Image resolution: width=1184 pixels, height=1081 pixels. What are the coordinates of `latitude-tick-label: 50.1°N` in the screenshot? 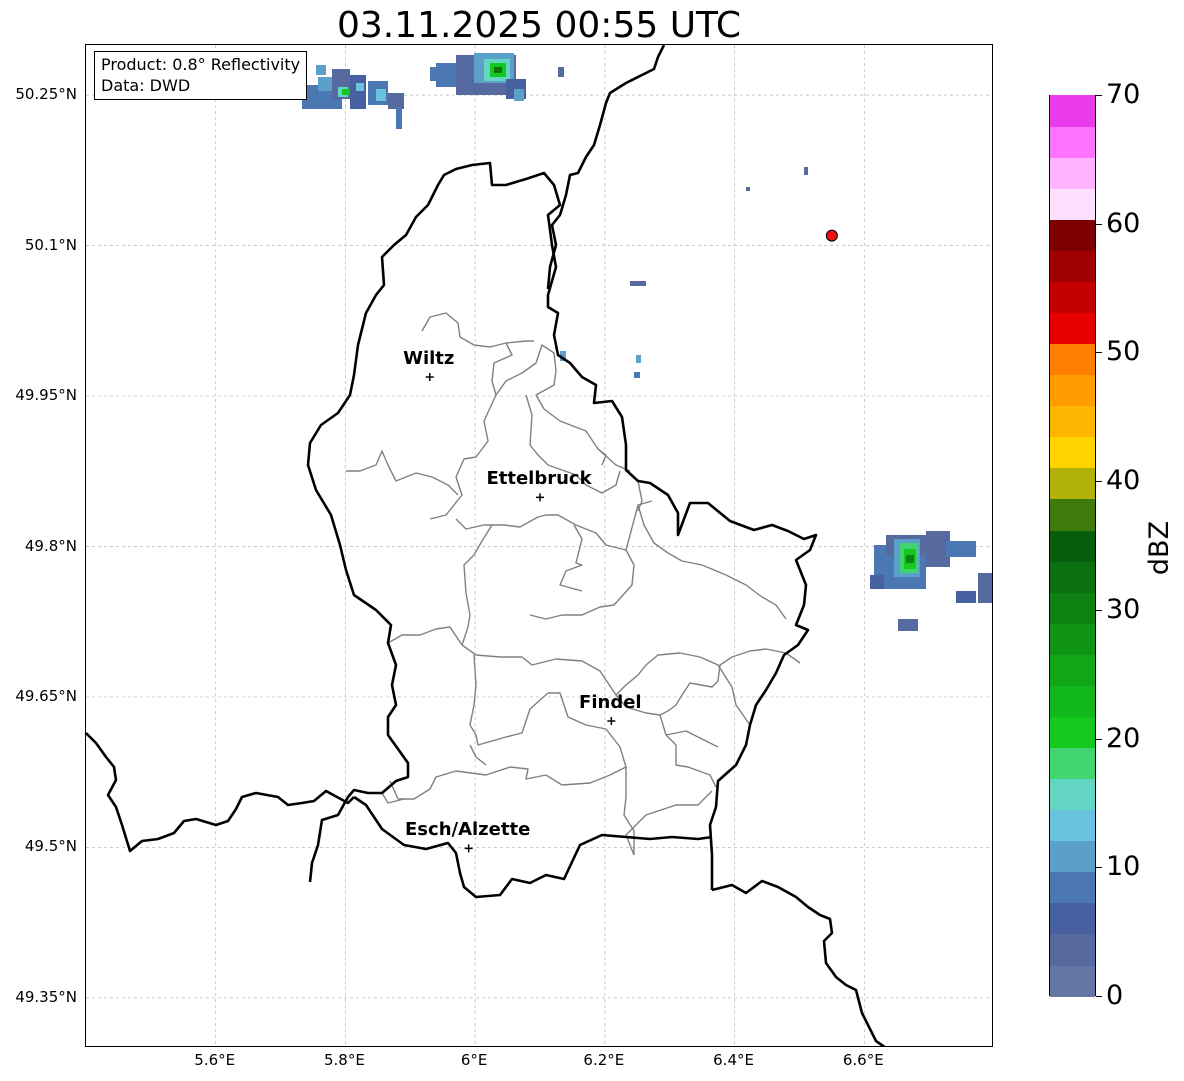 It's located at (50, 244).